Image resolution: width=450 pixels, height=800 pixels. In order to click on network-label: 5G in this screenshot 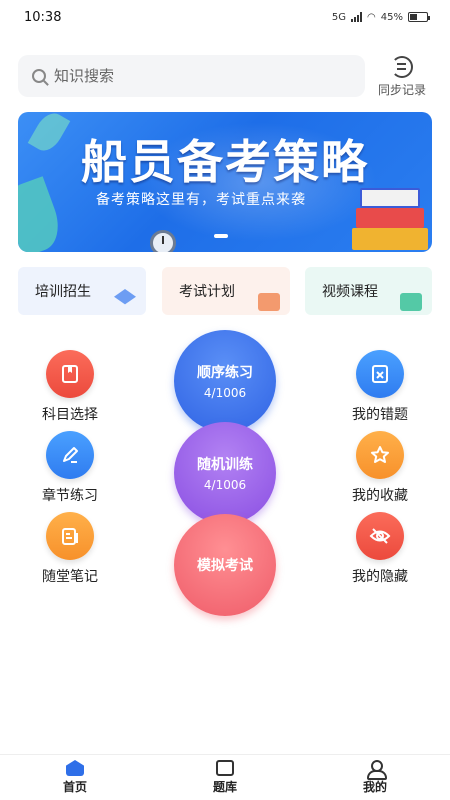, I will do `click(339, 17)`.